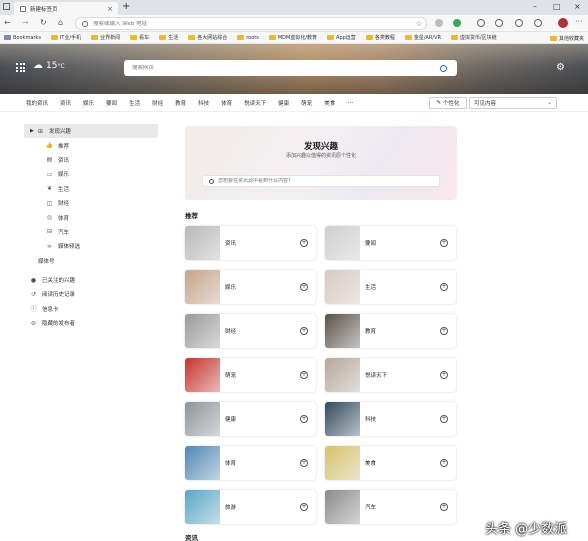 The height and width of the screenshot is (541, 588). I want to click on bookmark-item: IT业/手机, so click(65, 37).